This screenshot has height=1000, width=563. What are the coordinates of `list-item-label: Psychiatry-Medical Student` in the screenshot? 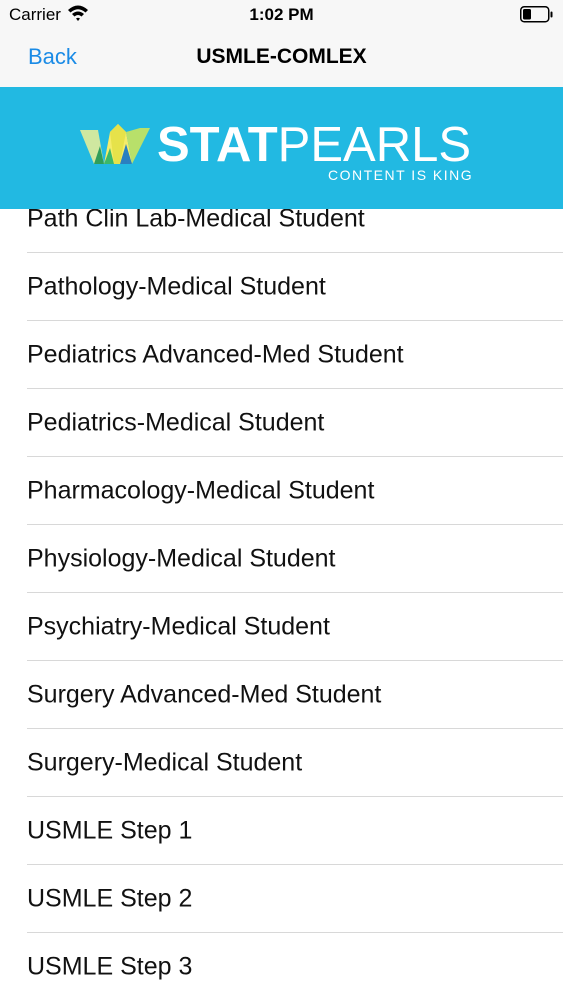 It's located at (178, 626).